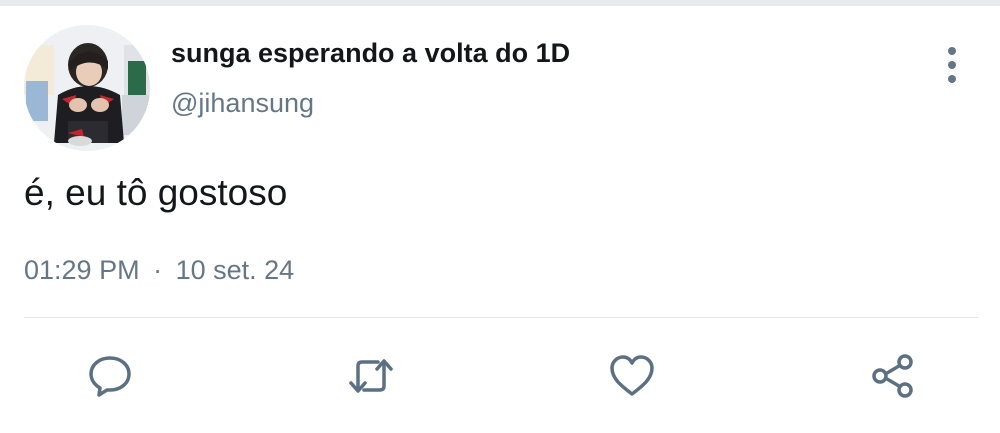 Image resolution: width=1000 pixels, height=433 pixels. What do you see at coordinates (156, 192) in the screenshot?
I see `tweet-text: é, eu tô gostoso` at bounding box center [156, 192].